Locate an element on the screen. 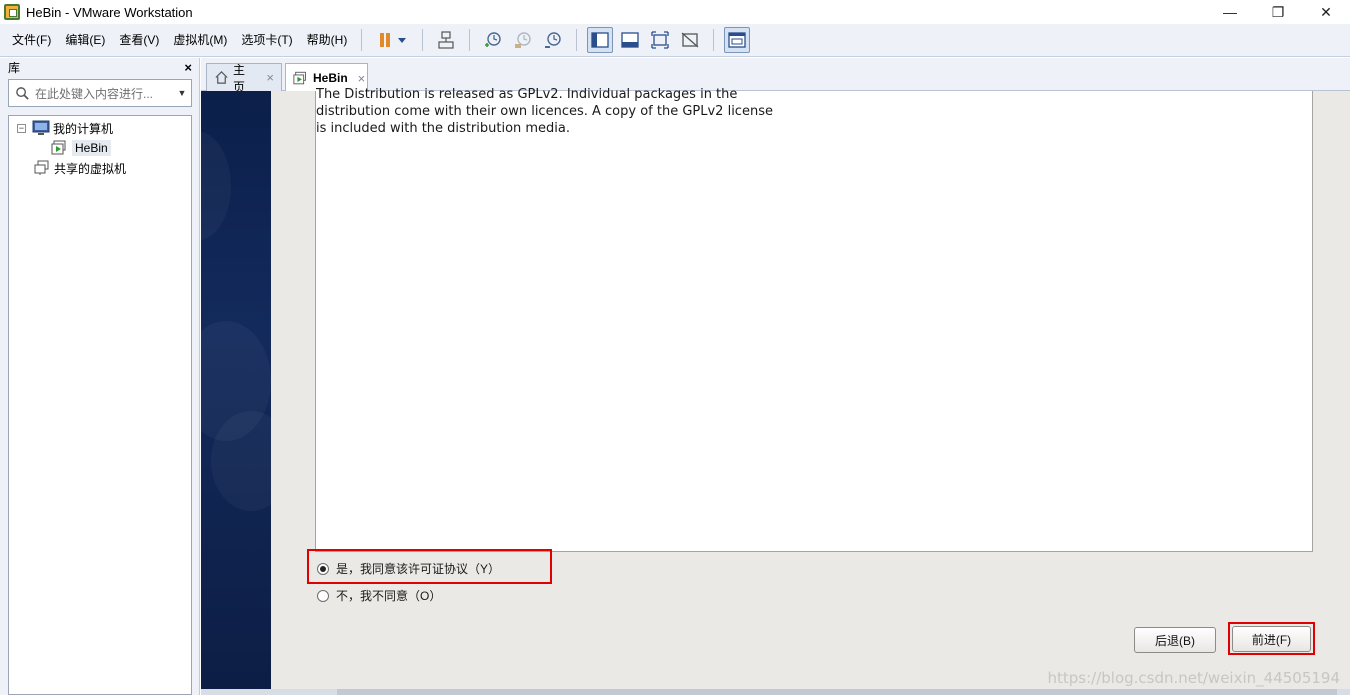 The width and height of the screenshot is (1350, 695). unity-button is located at coordinates (690, 40).